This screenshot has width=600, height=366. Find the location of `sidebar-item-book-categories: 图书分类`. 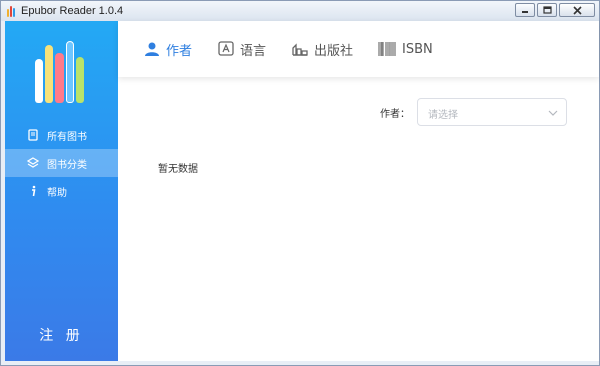

sidebar-item-book-categories: 图书分类 is located at coordinates (61, 163).